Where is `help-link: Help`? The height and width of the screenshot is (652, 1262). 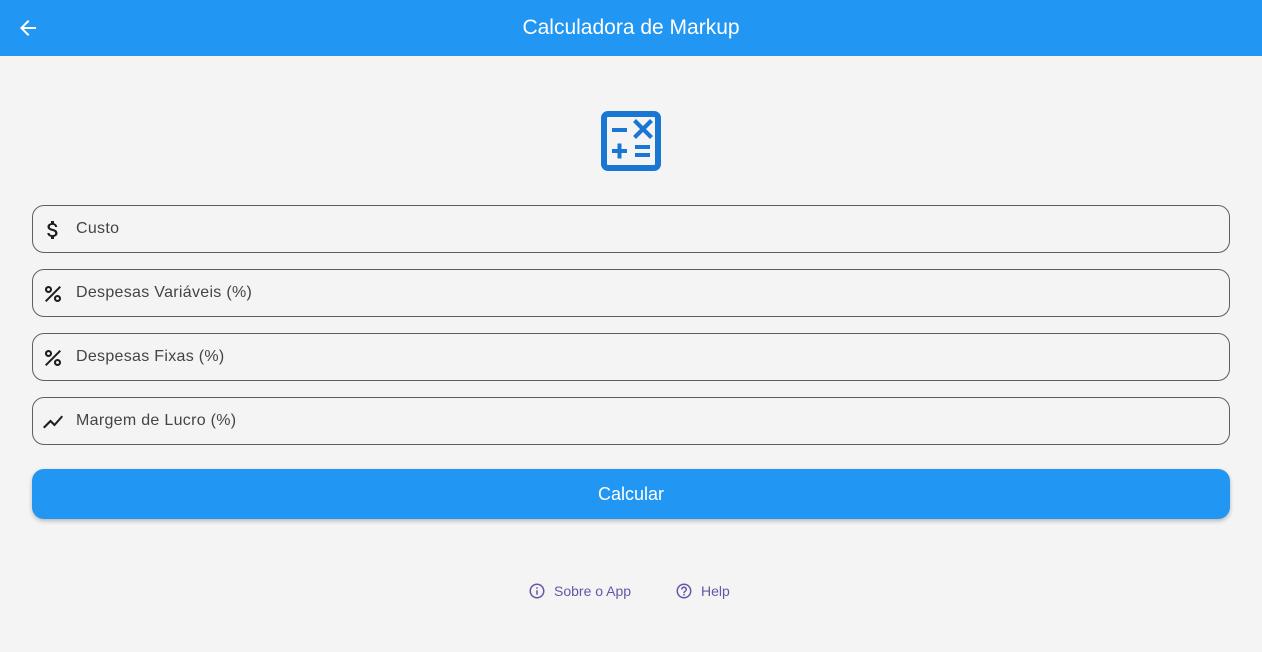
help-link: Help is located at coordinates (702, 591).